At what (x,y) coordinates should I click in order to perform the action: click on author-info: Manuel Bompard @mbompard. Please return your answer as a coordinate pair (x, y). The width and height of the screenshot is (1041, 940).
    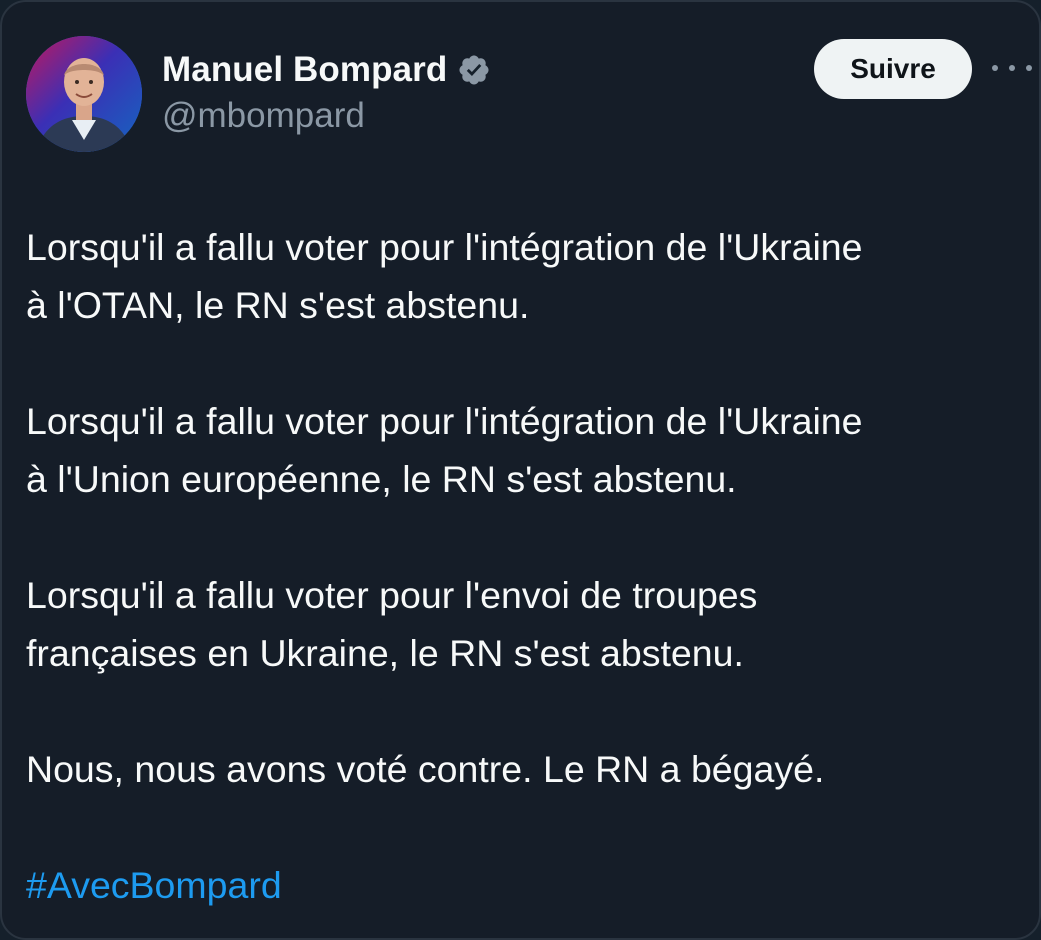
    Looking at the image, I should click on (326, 92).